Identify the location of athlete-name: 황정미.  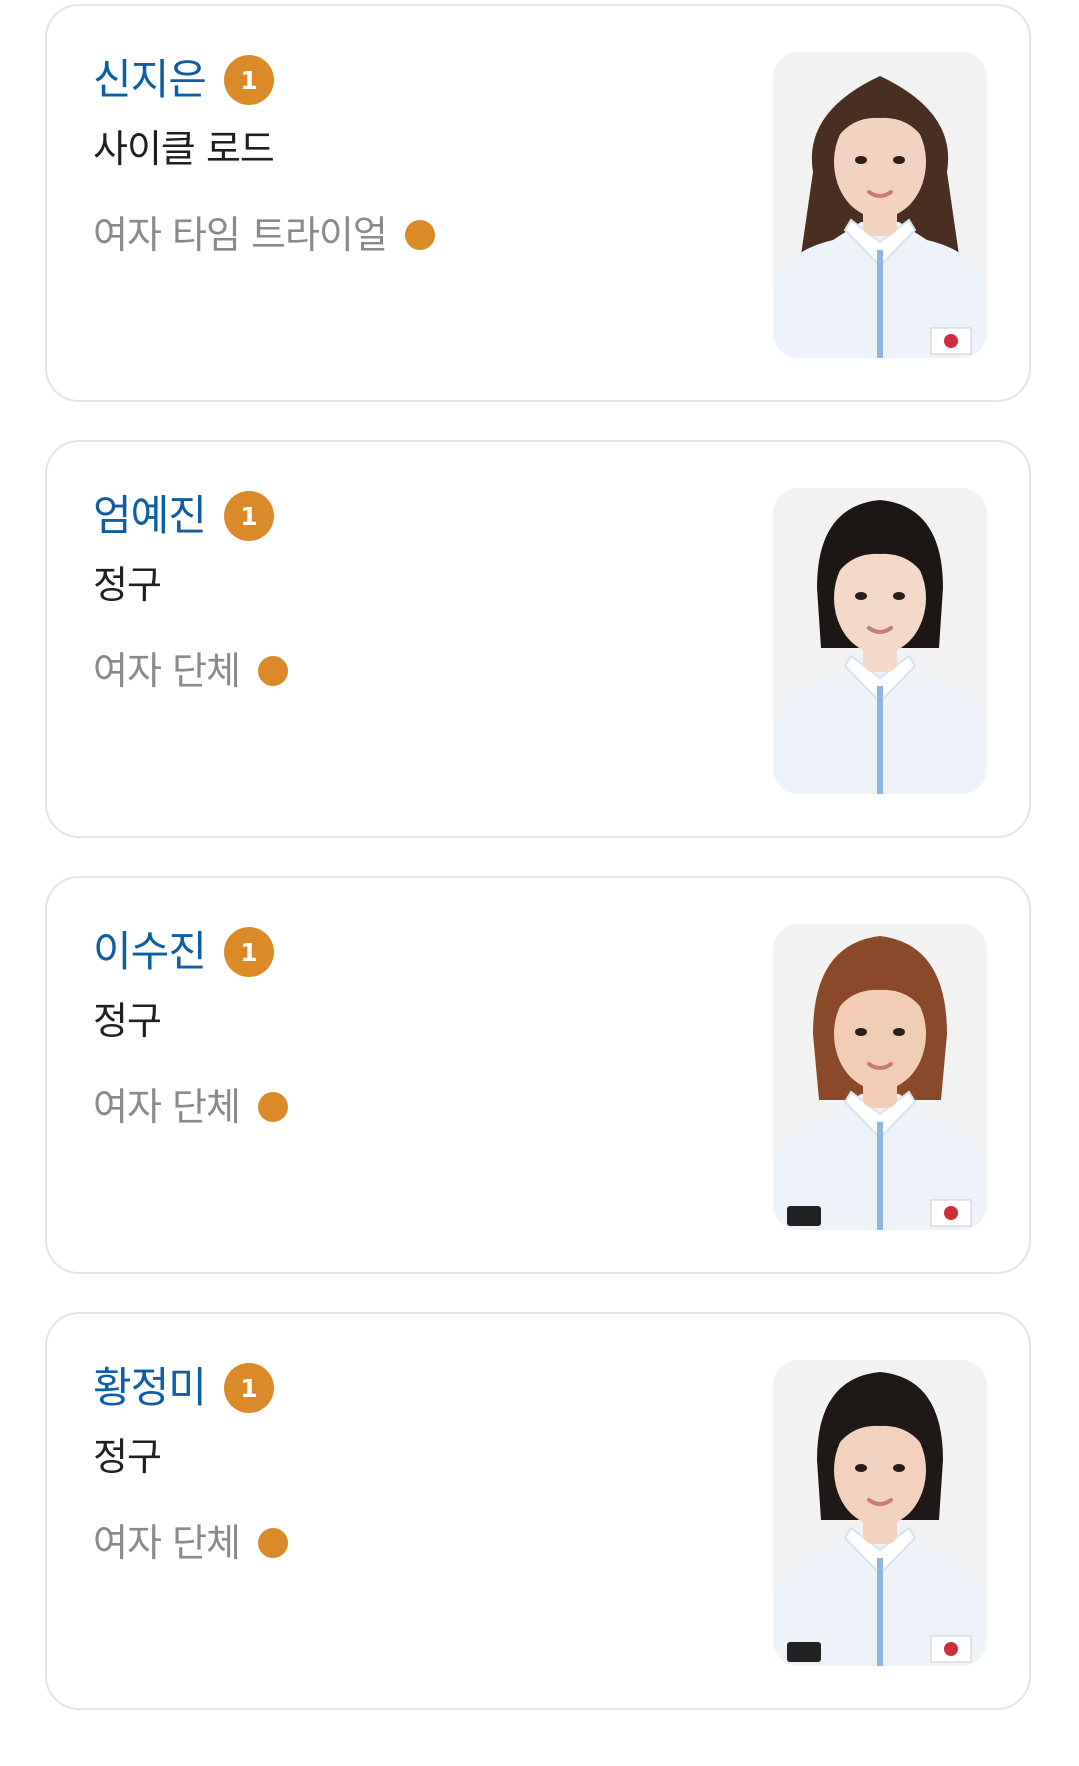
(150, 1388).